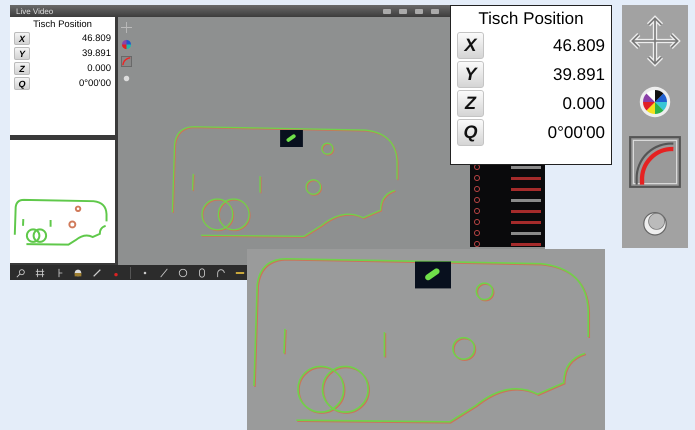 The height and width of the screenshot is (430, 695). What do you see at coordinates (164, 273) in the screenshot?
I see `line-tool-icon` at bounding box center [164, 273].